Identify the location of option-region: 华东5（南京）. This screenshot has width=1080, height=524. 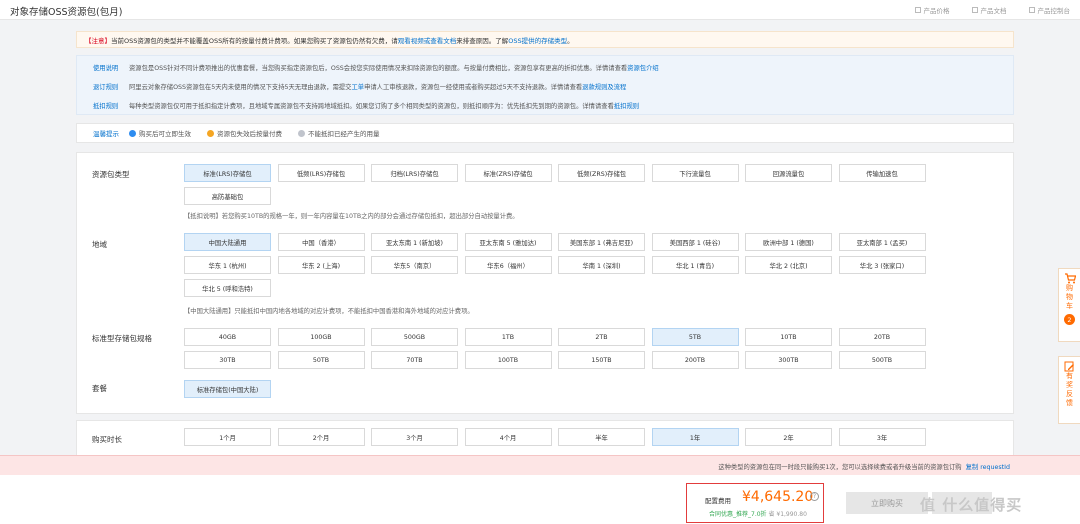
(414, 265).